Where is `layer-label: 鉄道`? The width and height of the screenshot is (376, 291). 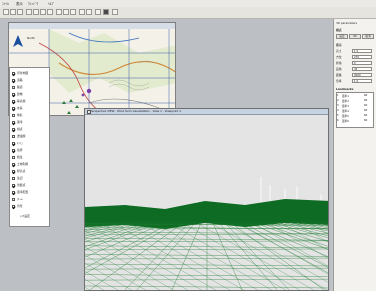
layer-label: 鉄道 is located at coordinates (20, 87).